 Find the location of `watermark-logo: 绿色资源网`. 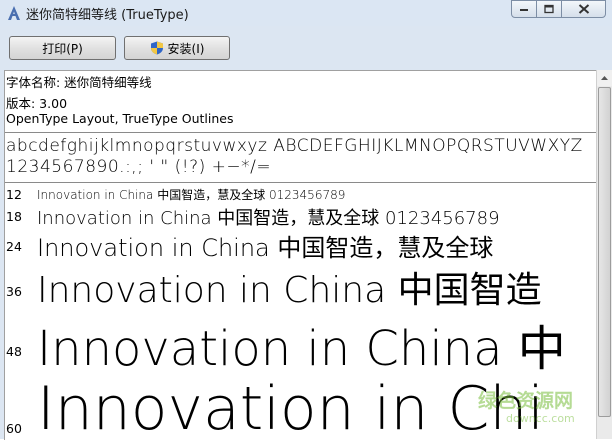

watermark-logo: 绿色资源网 is located at coordinates (526, 401).